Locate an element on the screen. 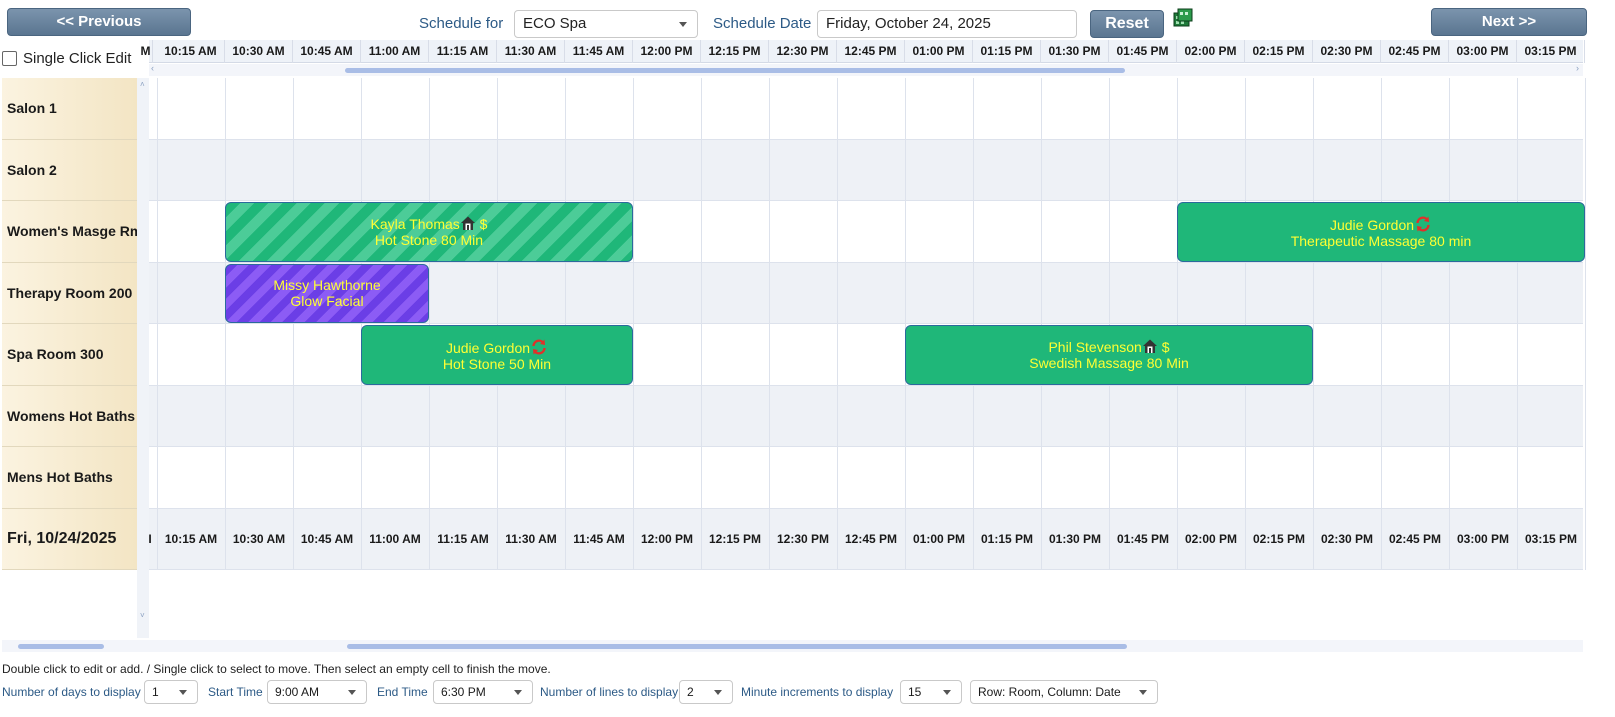  appointment-block: Judie Gordon Hot Stone 50 Min is located at coordinates (497, 355).